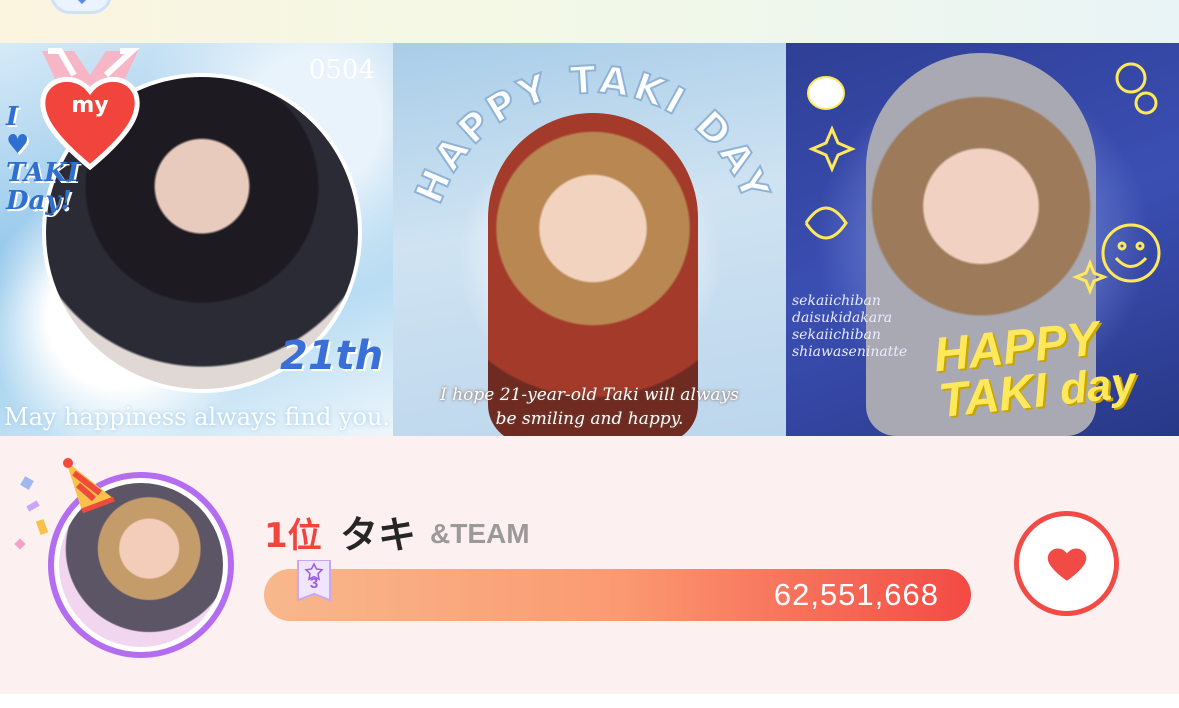  What do you see at coordinates (341, 70) in the screenshot?
I see `banner-1-date: 0504` at bounding box center [341, 70].